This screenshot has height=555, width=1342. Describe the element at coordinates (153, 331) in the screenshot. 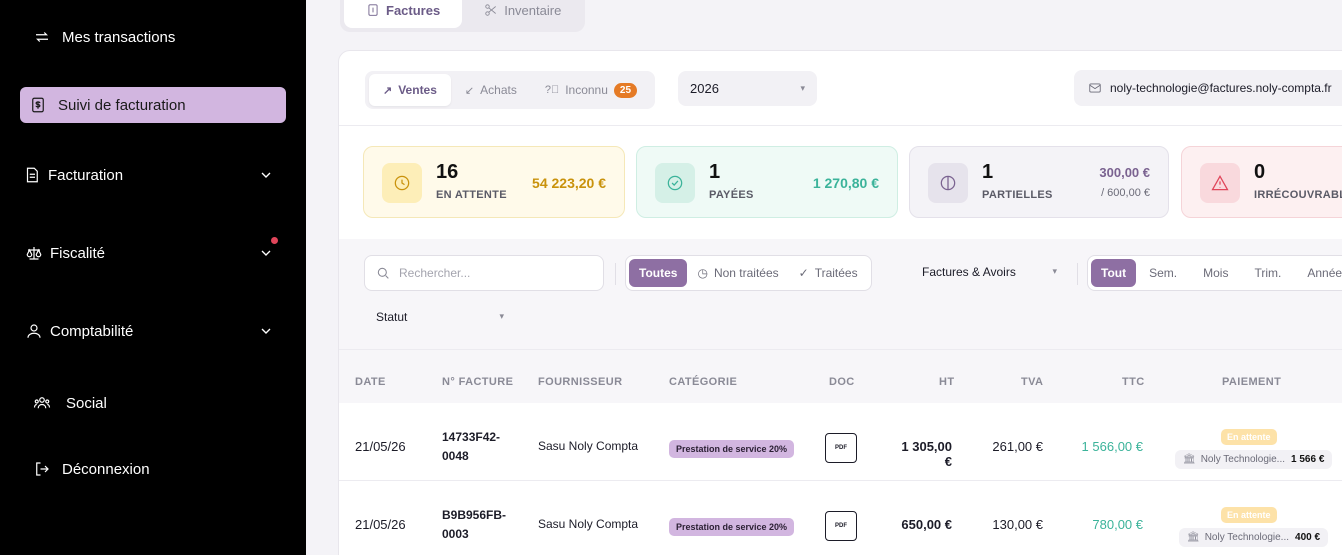

I see `sidebar-item-comptabilite: Comptabilité` at that location.